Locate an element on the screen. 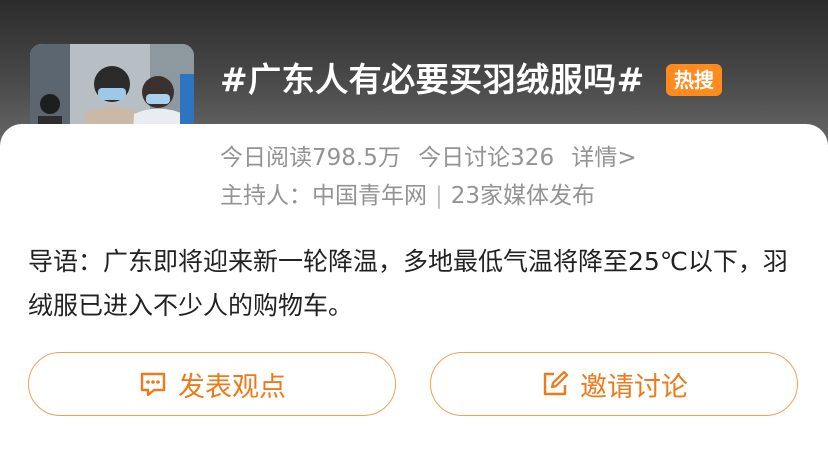 The width and height of the screenshot is (828, 463). topic-title: #广东人有必要买羽绒服吗# is located at coordinates (432, 79).